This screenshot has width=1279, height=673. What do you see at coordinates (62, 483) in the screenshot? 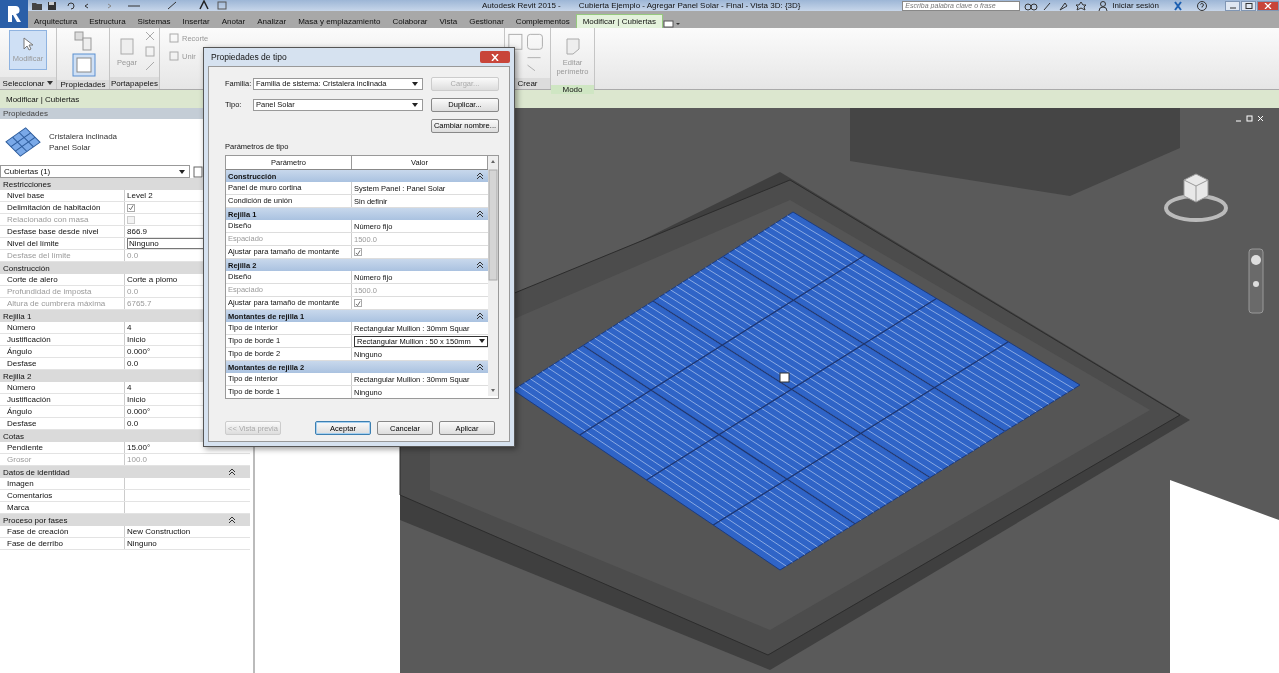
I see `property-name: Imagen` at bounding box center [62, 483].